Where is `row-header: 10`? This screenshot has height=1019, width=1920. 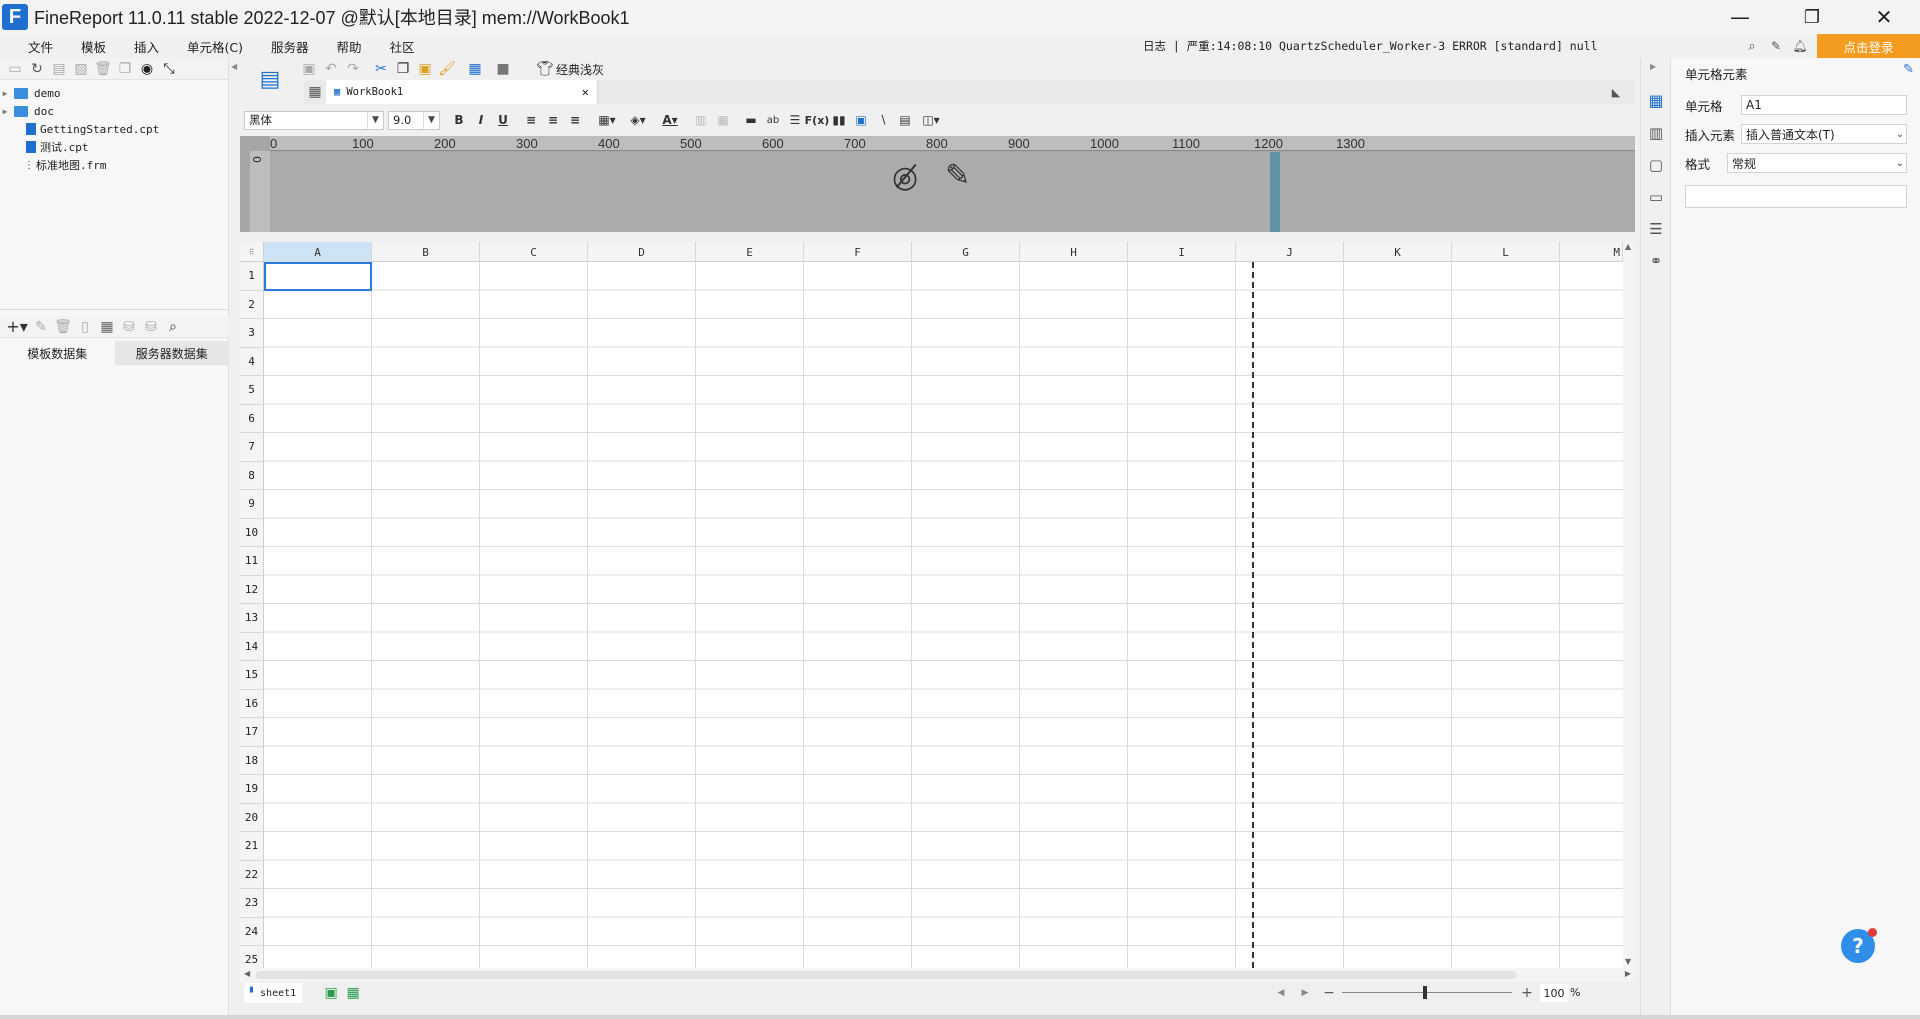
row-header: 10 is located at coordinates (252, 532).